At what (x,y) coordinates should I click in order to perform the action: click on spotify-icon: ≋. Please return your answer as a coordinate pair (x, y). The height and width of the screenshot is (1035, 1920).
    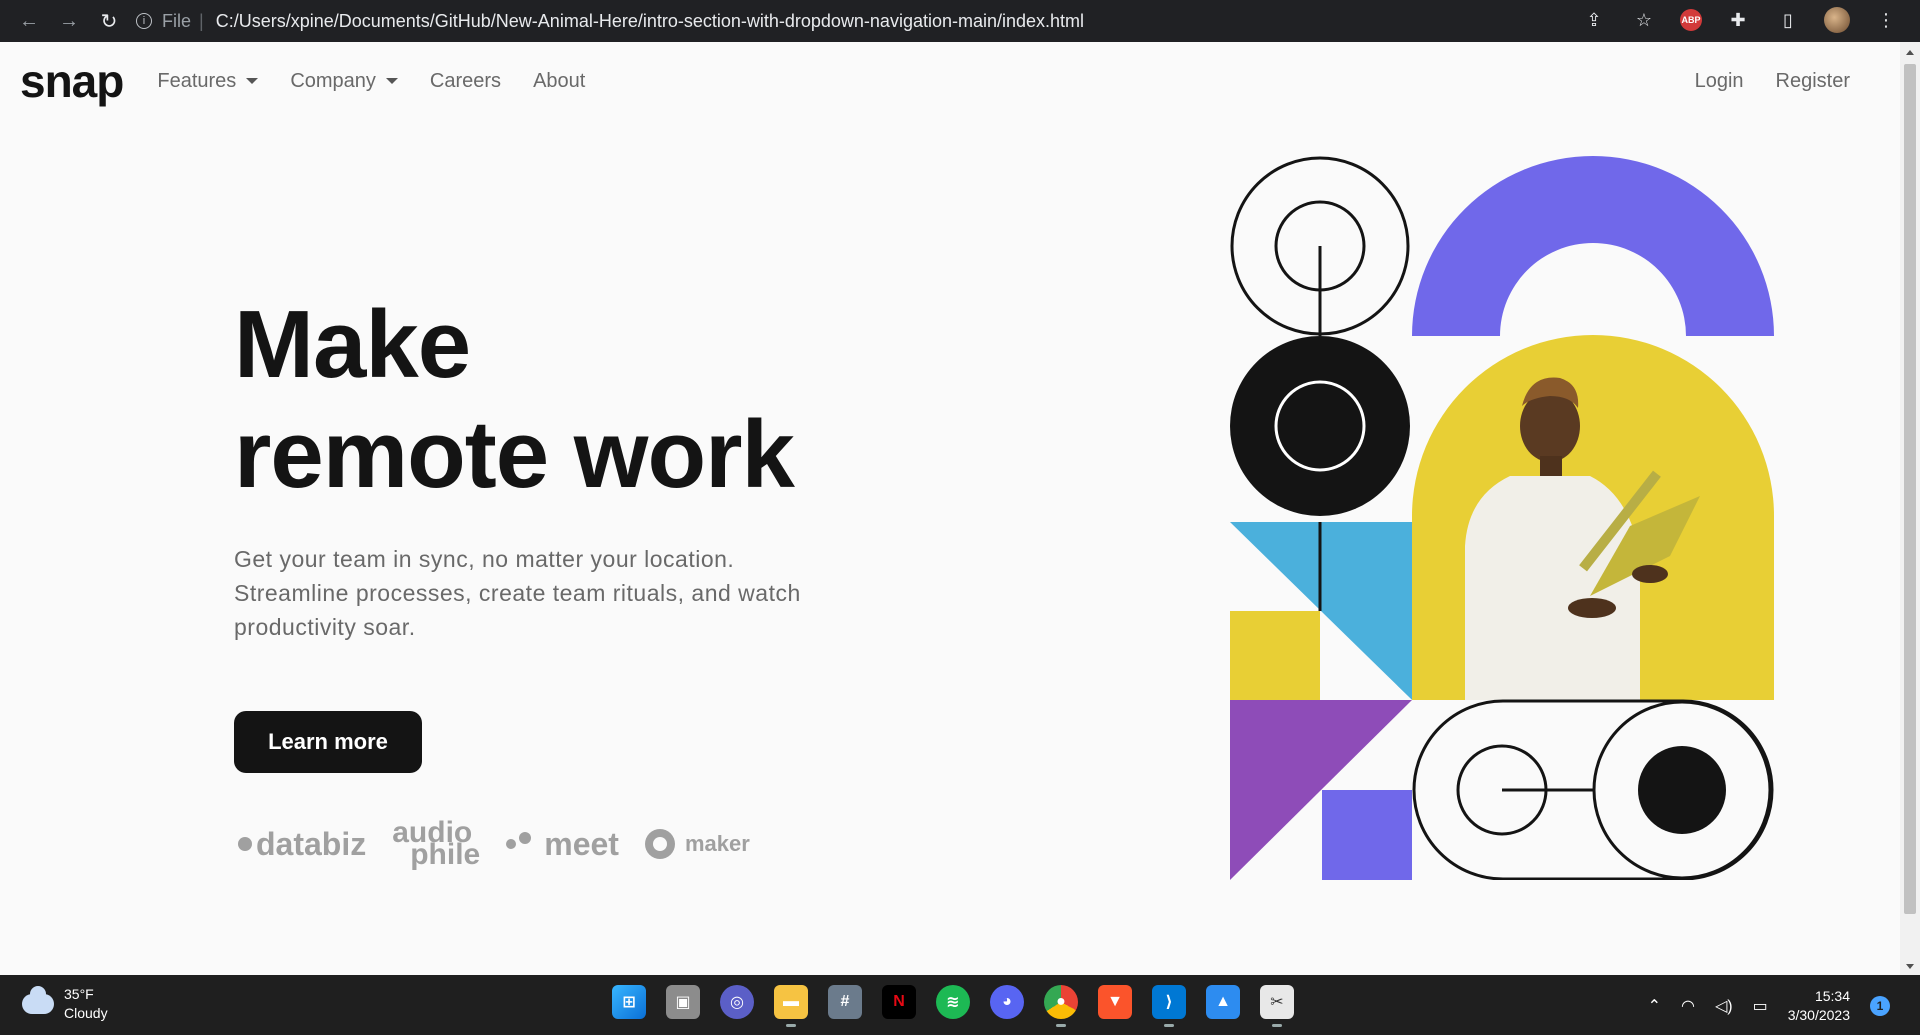
    Looking at the image, I should click on (953, 1002).